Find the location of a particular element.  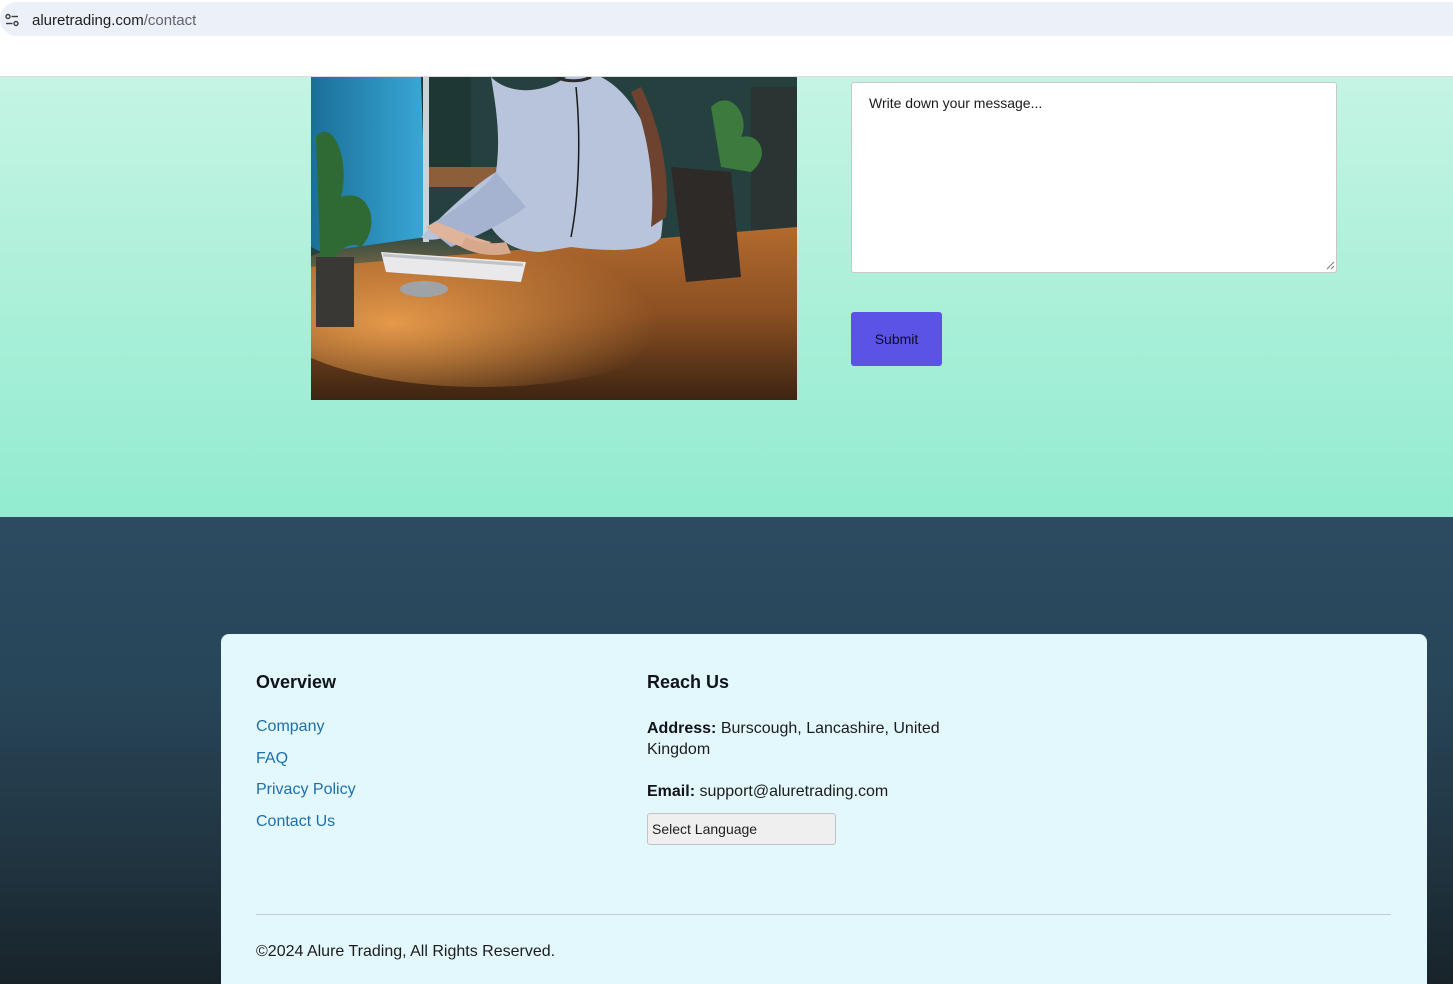

url-text: aluretrading.com/contact is located at coordinates (114, 20).